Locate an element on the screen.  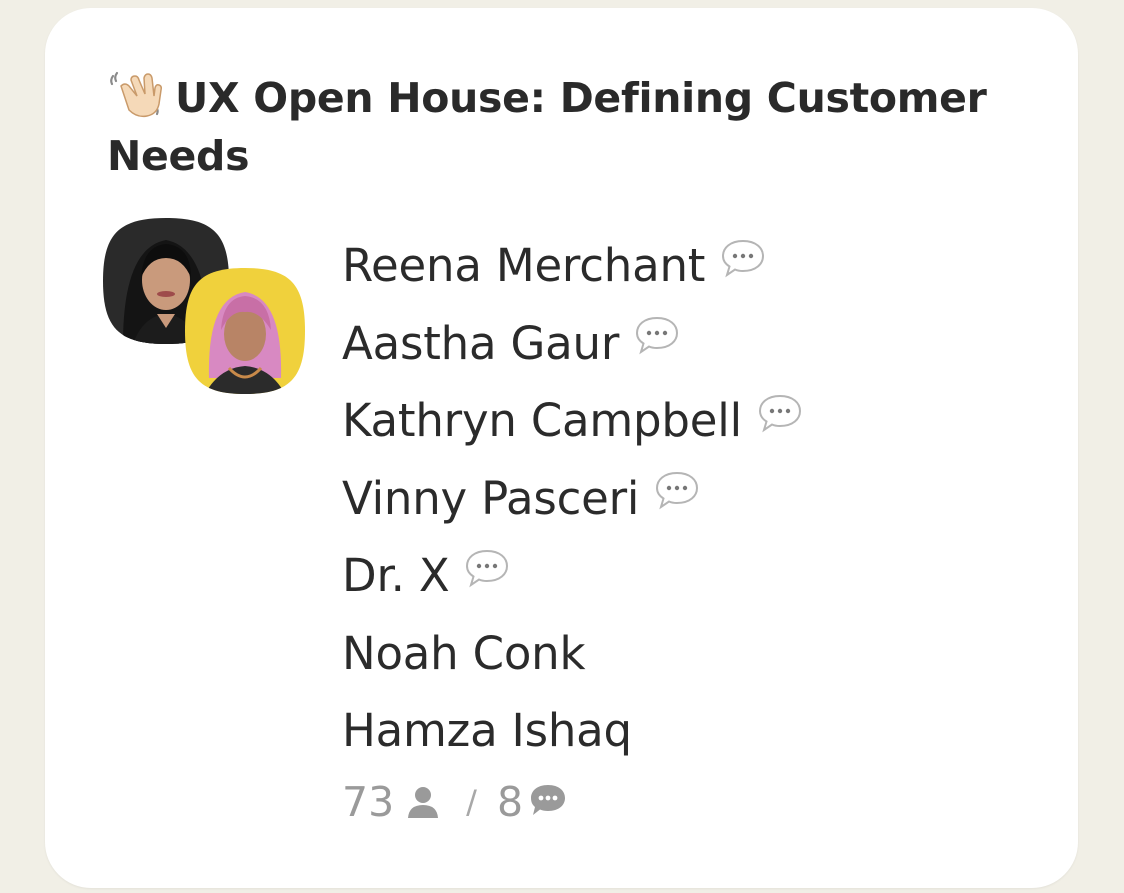
speaker-avatars is located at coordinates (208, 308).